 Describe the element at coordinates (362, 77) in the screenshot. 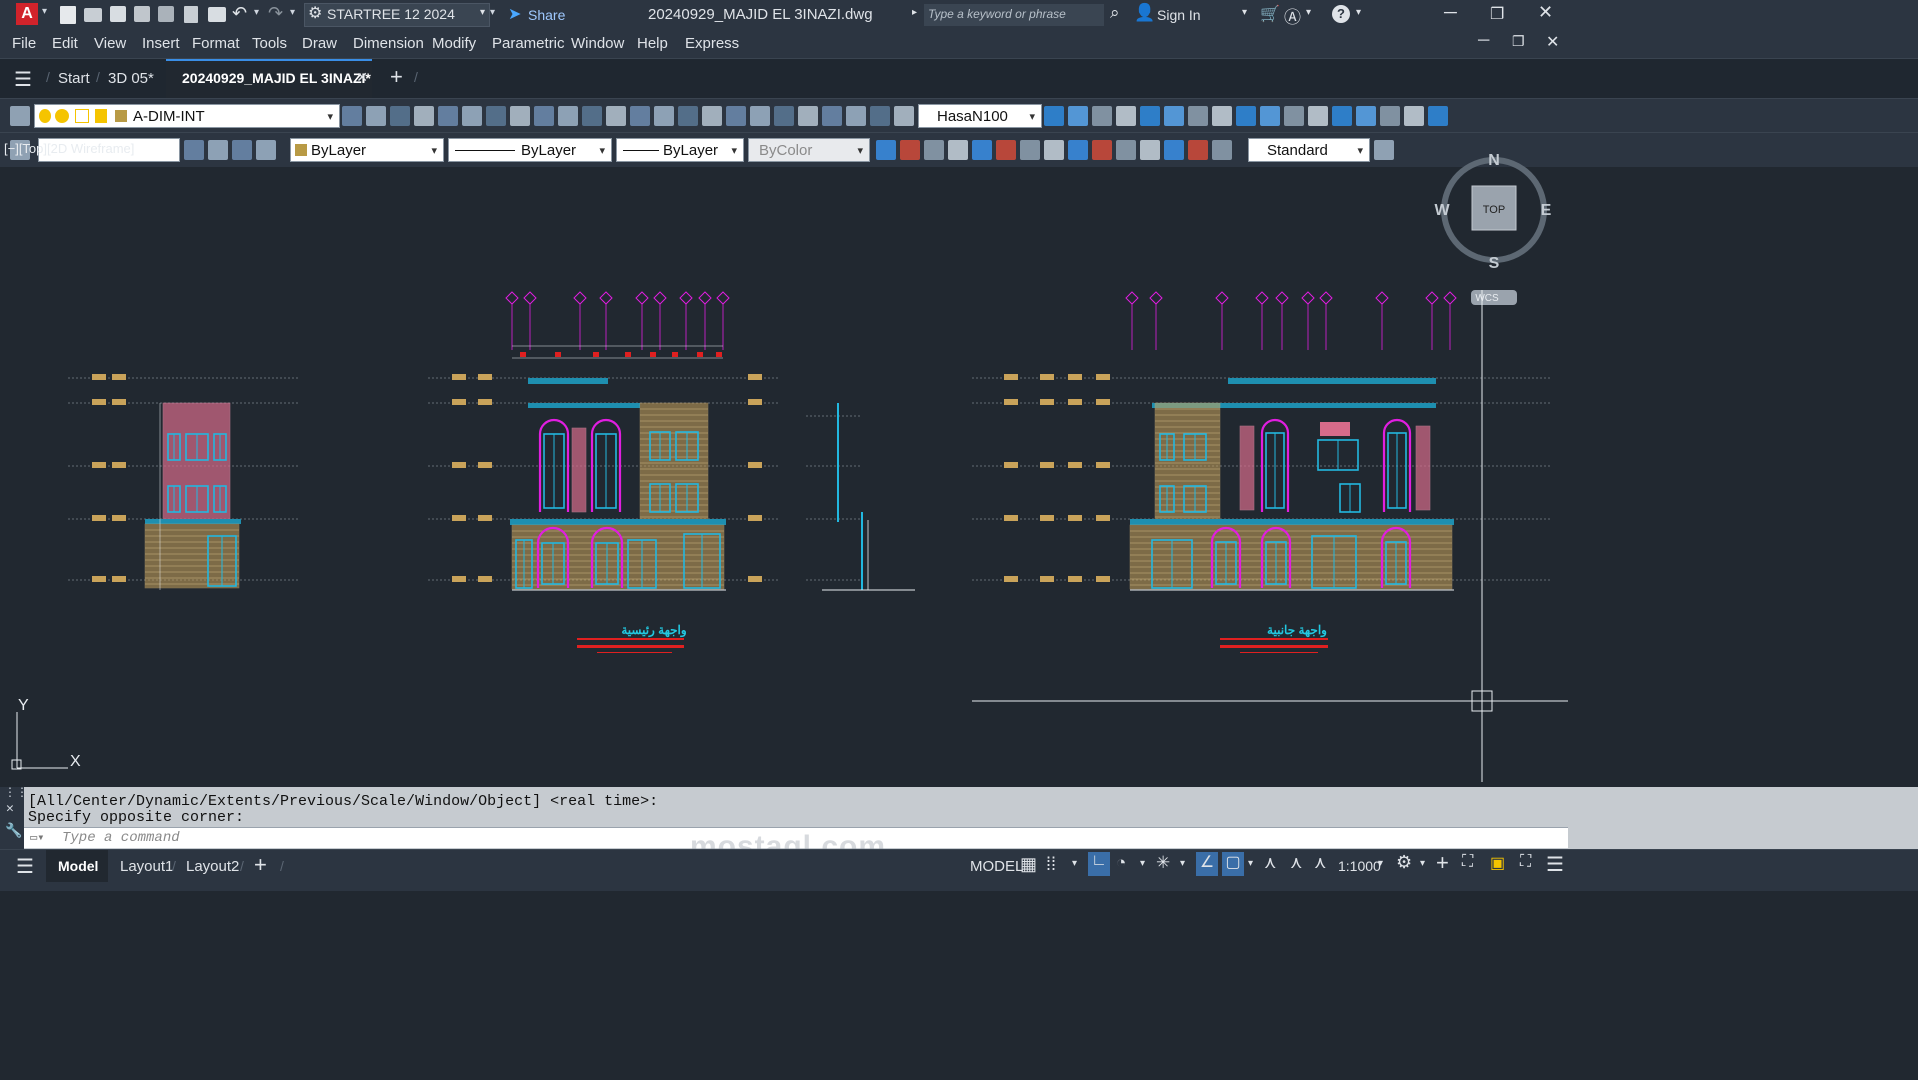

I see `tab-close-icon: ✕` at that location.